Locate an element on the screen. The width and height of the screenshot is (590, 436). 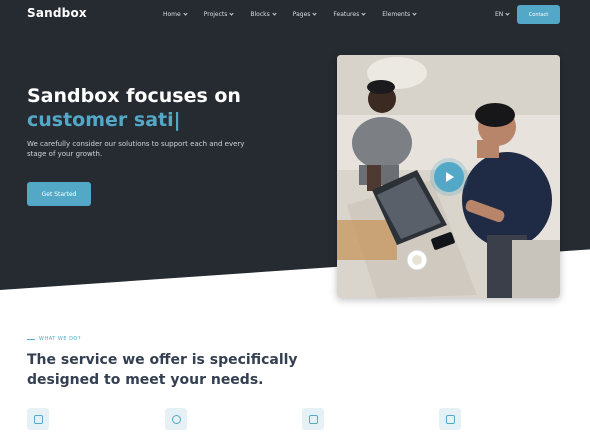
nav-item-projects: Projects is located at coordinates (219, 14).